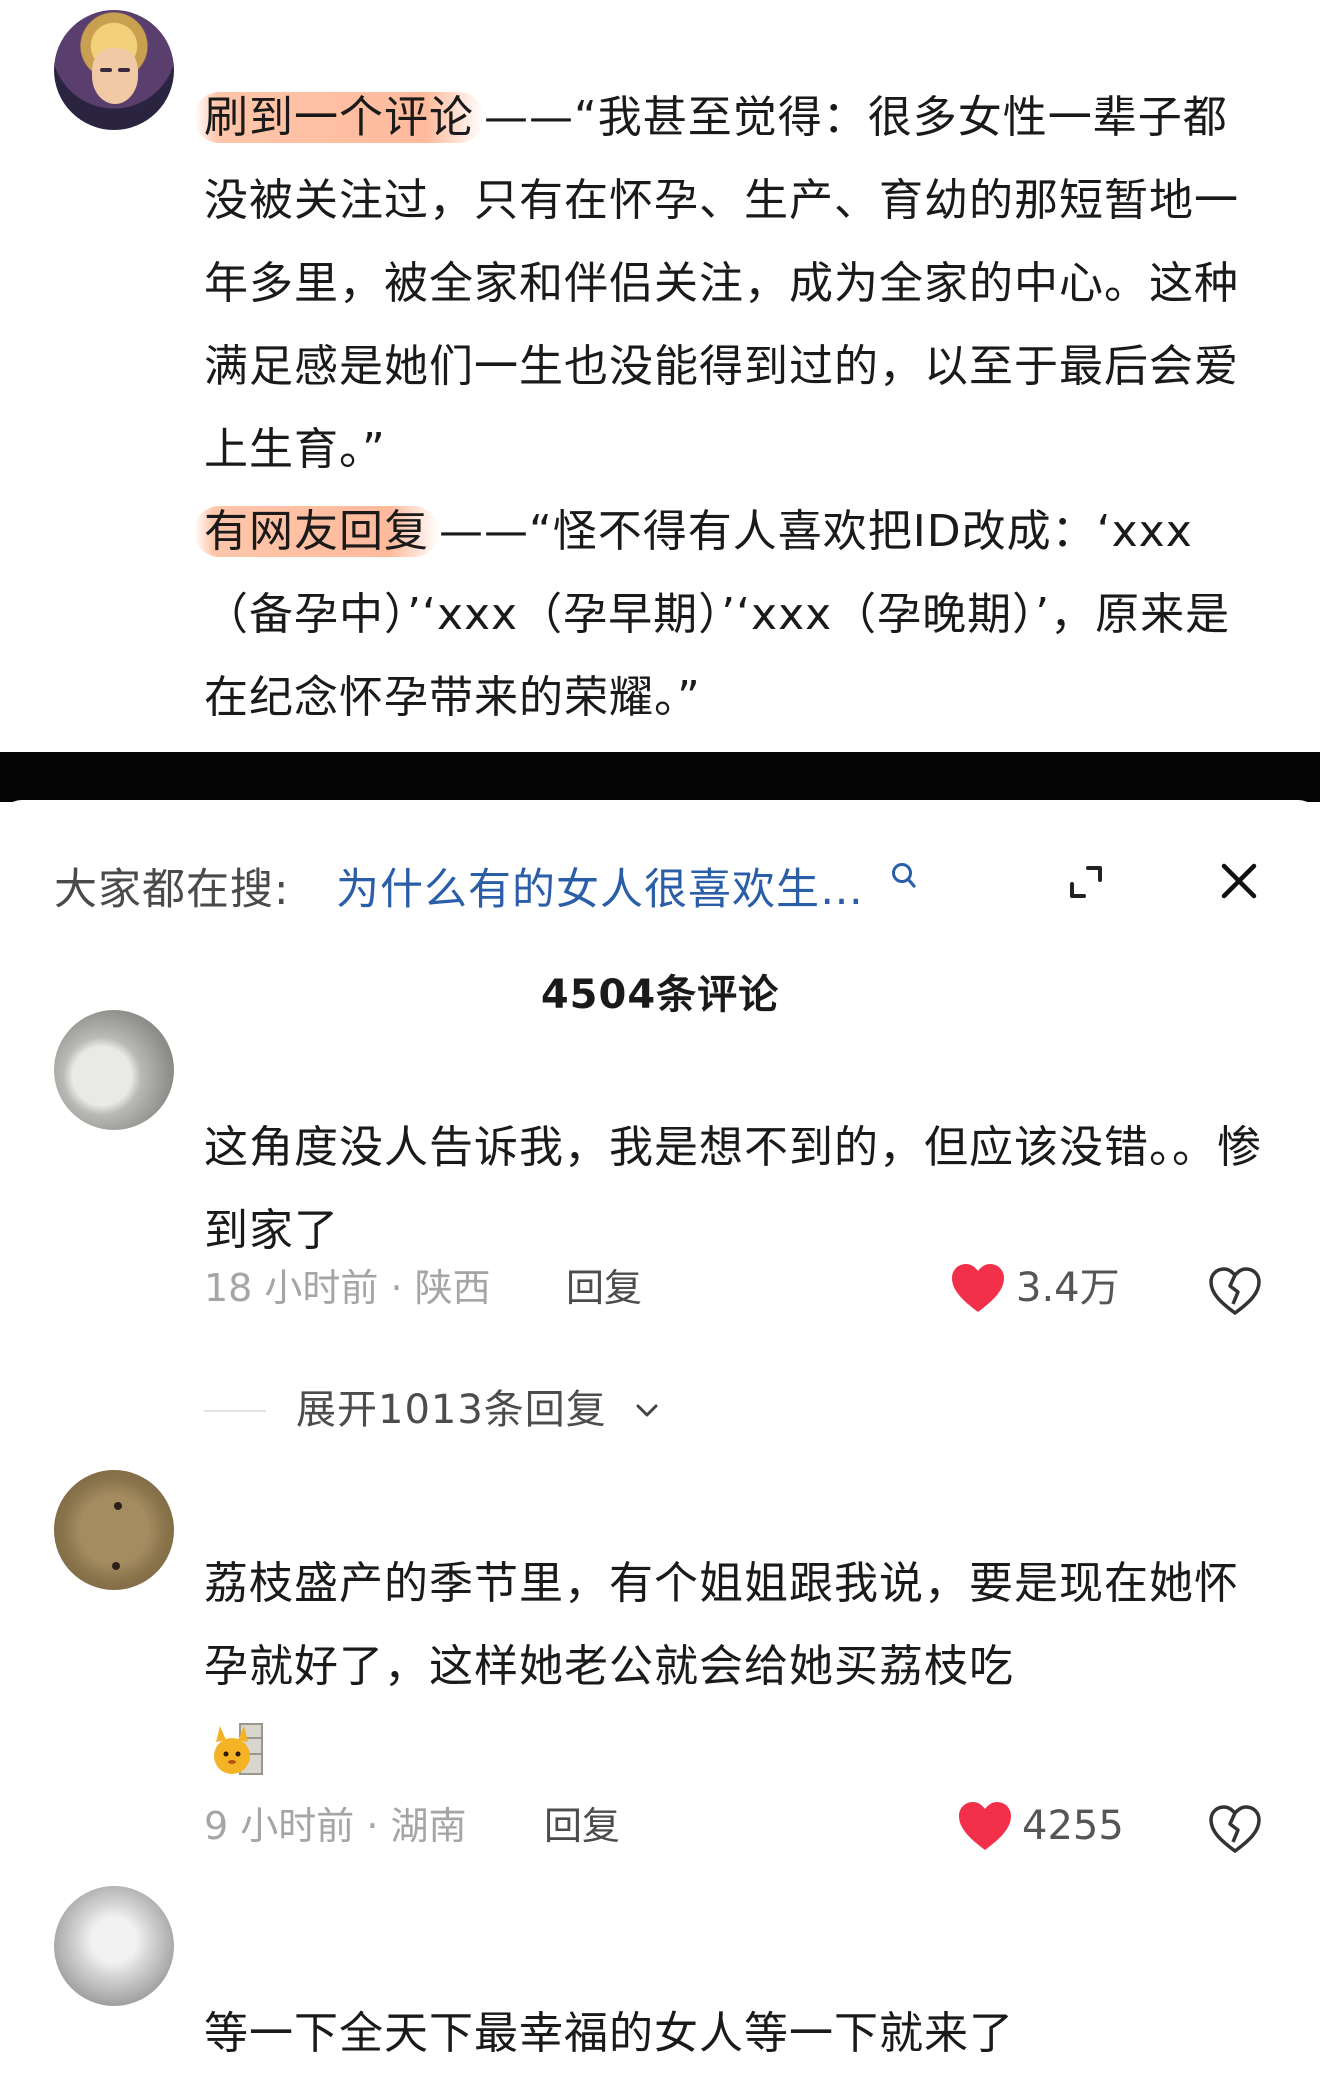  What do you see at coordinates (235, 1411) in the screenshot?
I see `divider` at bounding box center [235, 1411].